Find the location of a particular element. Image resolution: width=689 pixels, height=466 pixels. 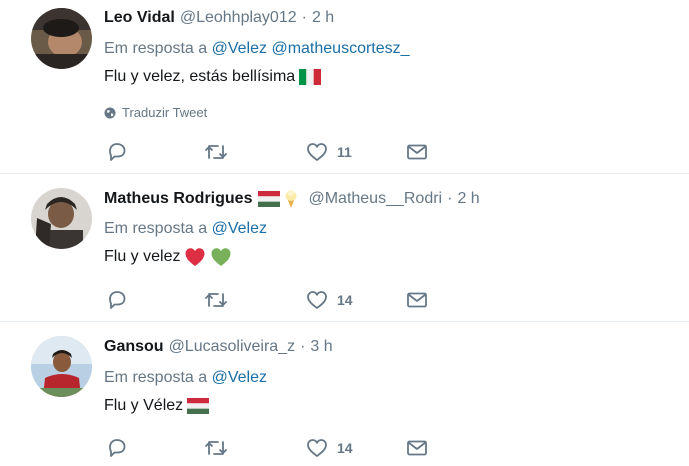

ice-cream-emoji is located at coordinates (291, 199).